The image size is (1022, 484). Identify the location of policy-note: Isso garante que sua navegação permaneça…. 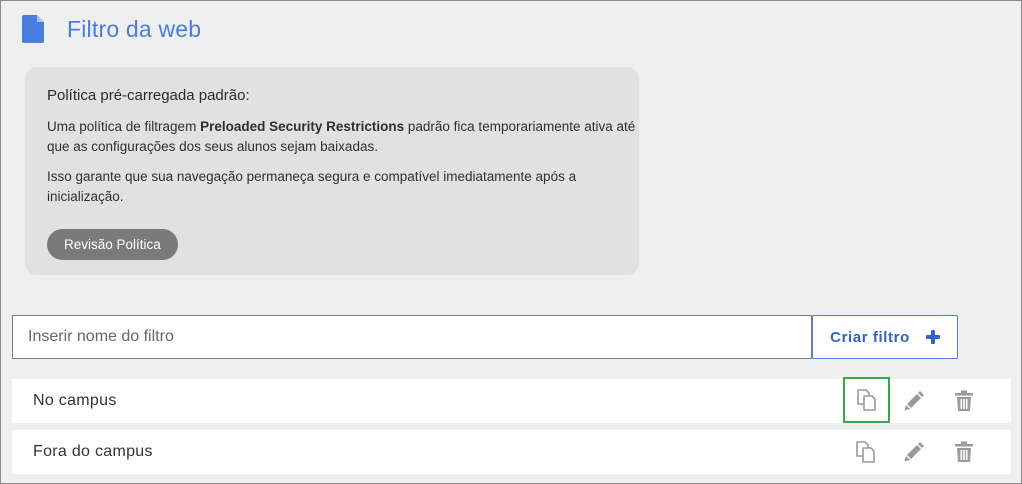
(312, 186).